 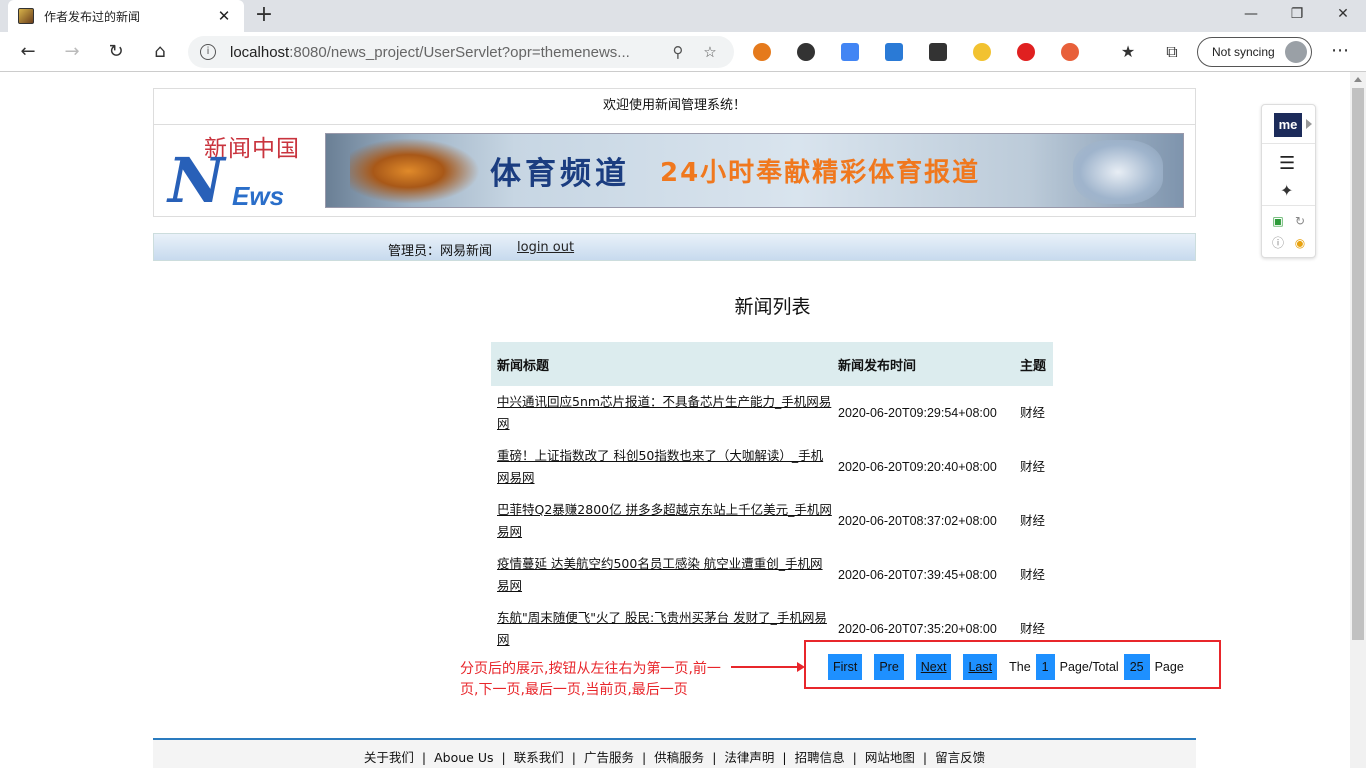 What do you see at coordinates (196, 180) in the screenshot?
I see `logo-n: N` at bounding box center [196, 180].